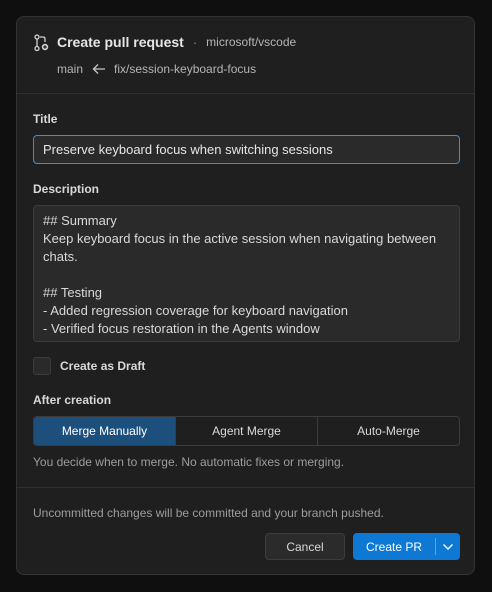 The height and width of the screenshot is (592, 492). I want to click on draft-option: Create as Draft, so click(89, 366).